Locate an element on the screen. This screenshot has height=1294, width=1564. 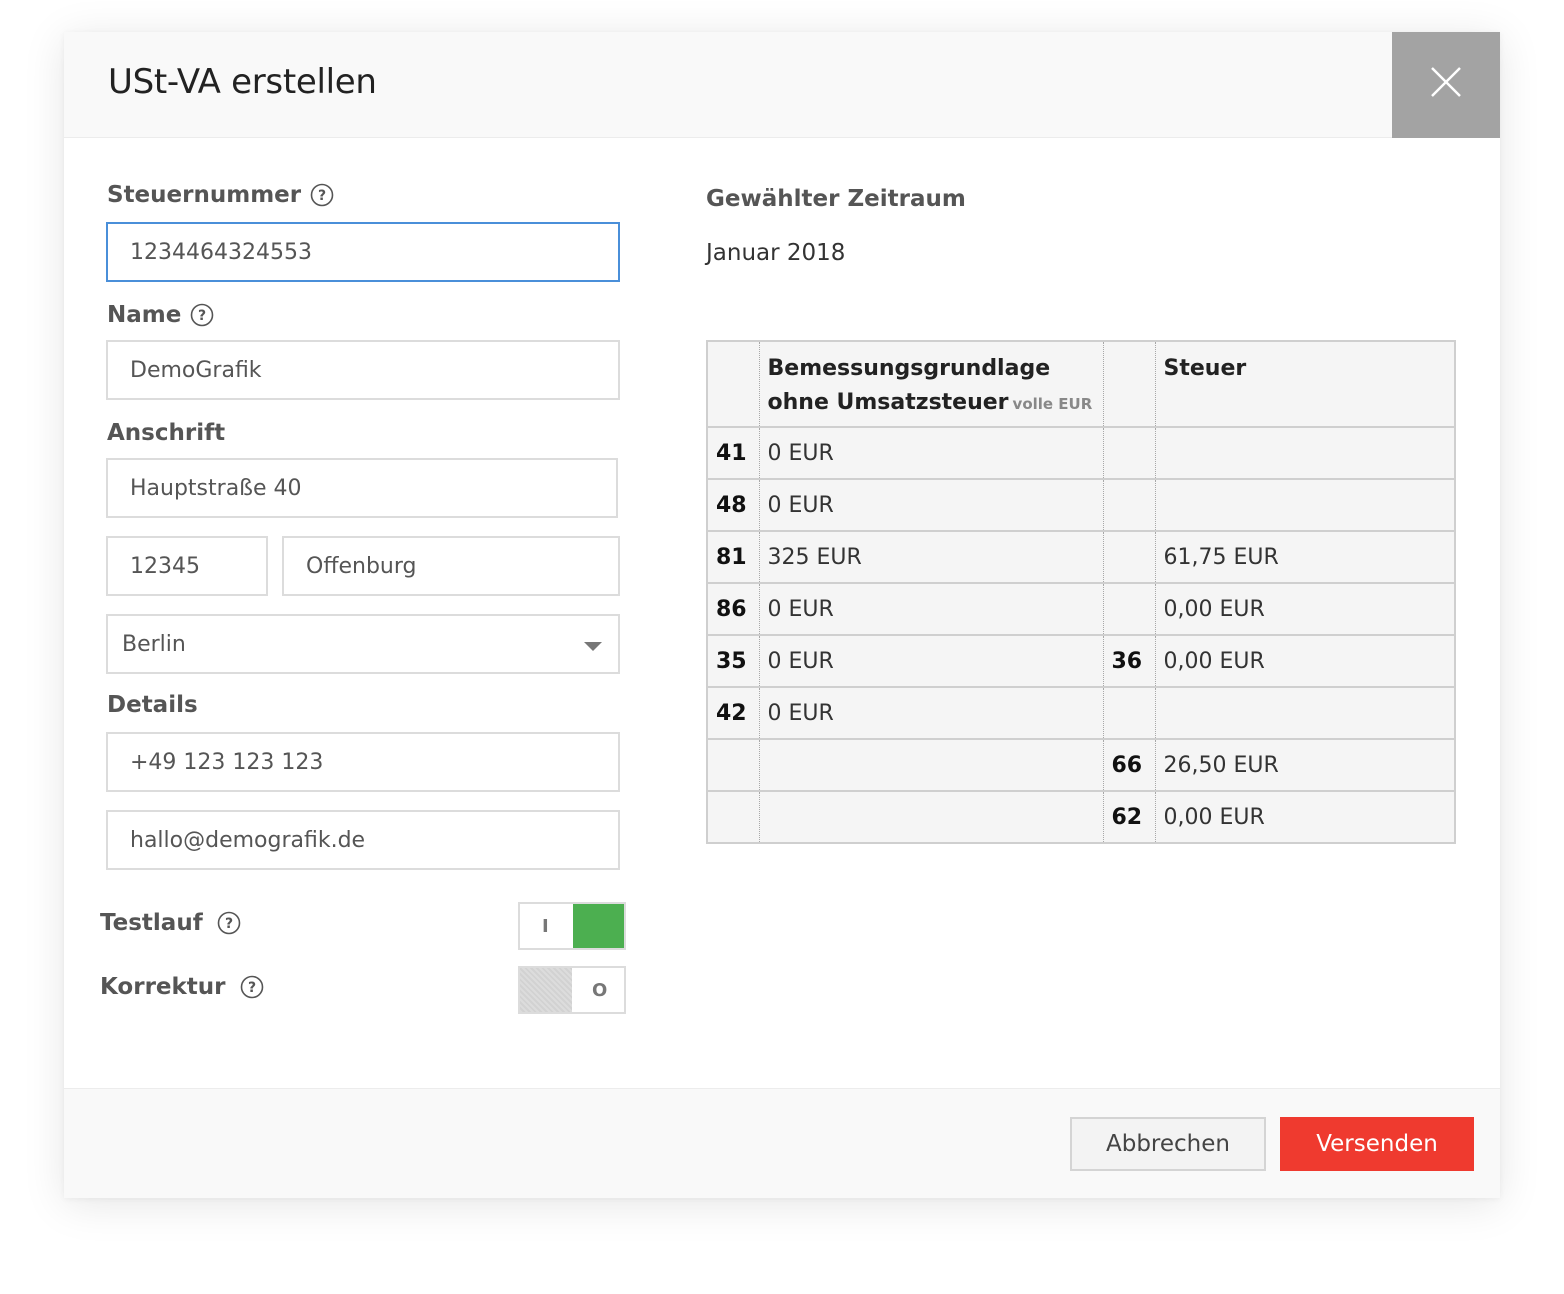
details-label: Details is located at coordinates (152, 705).